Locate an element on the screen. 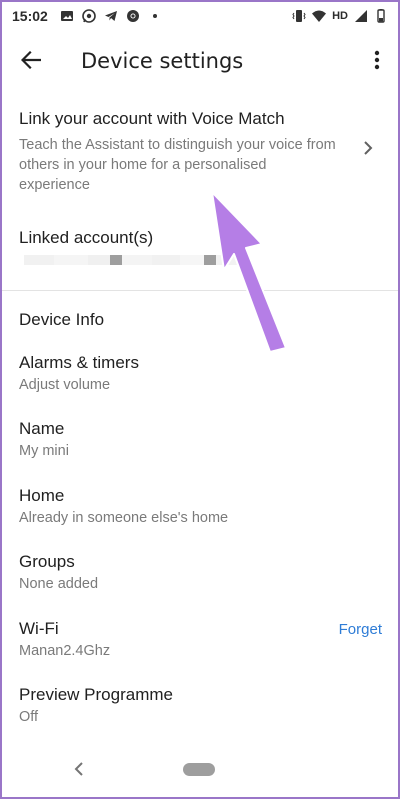  row-label: Alarms & timers is located at coordinates (79, 362).